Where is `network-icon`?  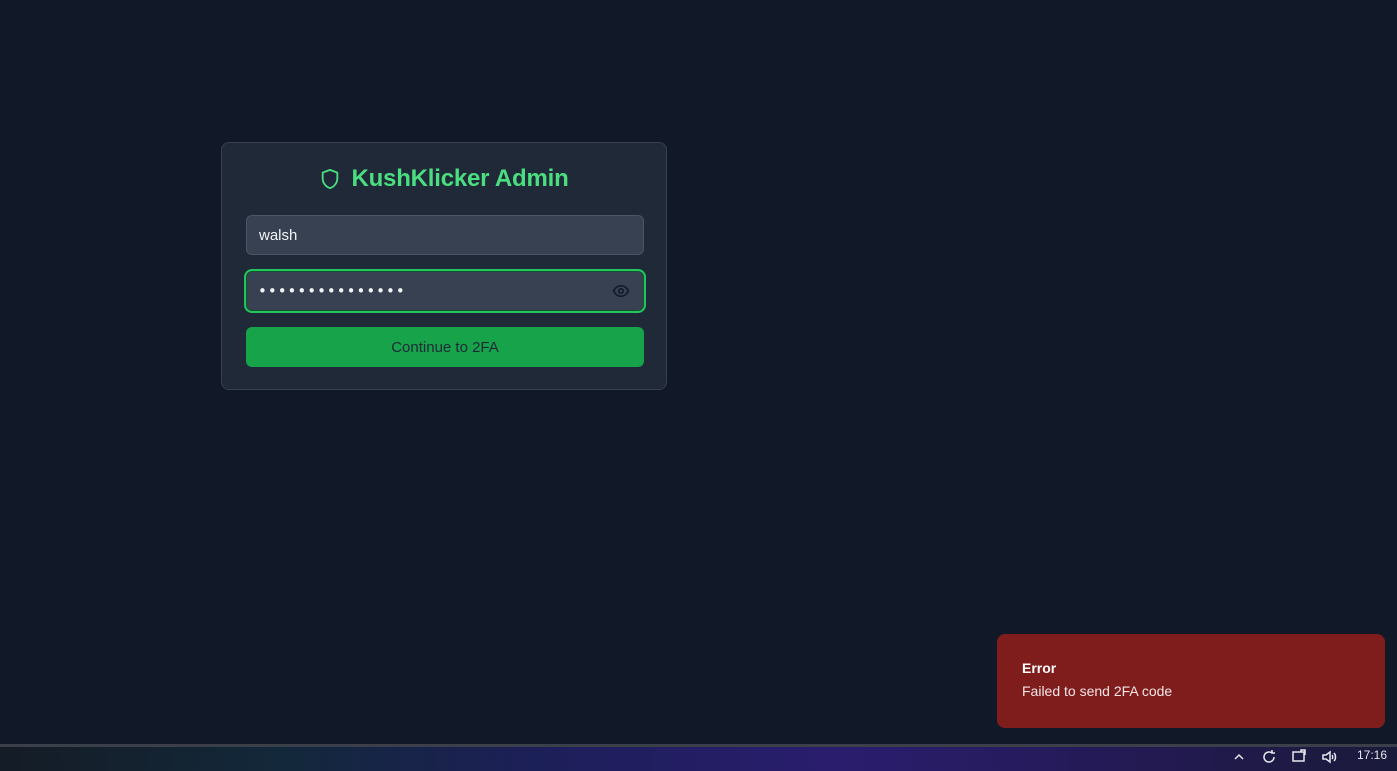 network-icon is located at coordinates (1299, 757).